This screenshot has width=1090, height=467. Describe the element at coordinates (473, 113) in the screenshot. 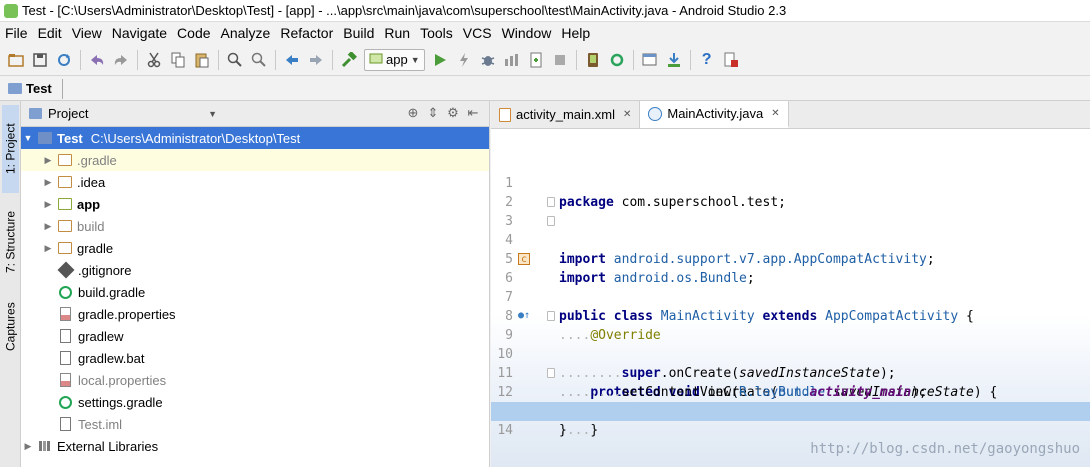

I see `hide-panel-icon: ⇤` at that location.